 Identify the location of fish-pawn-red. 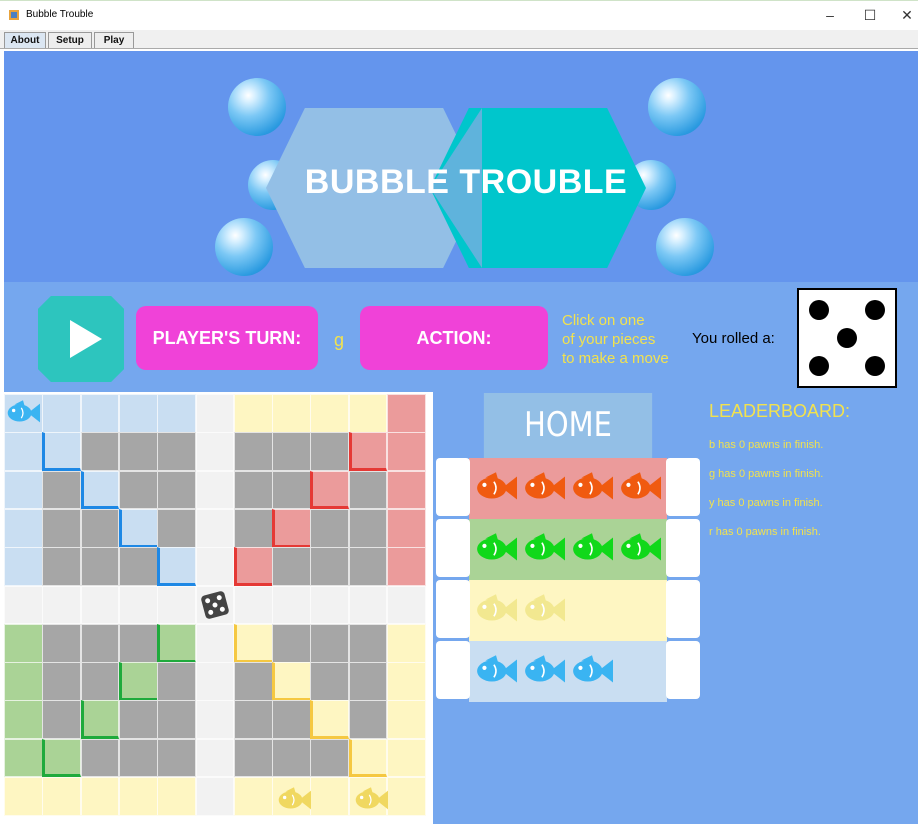
(496, 490).